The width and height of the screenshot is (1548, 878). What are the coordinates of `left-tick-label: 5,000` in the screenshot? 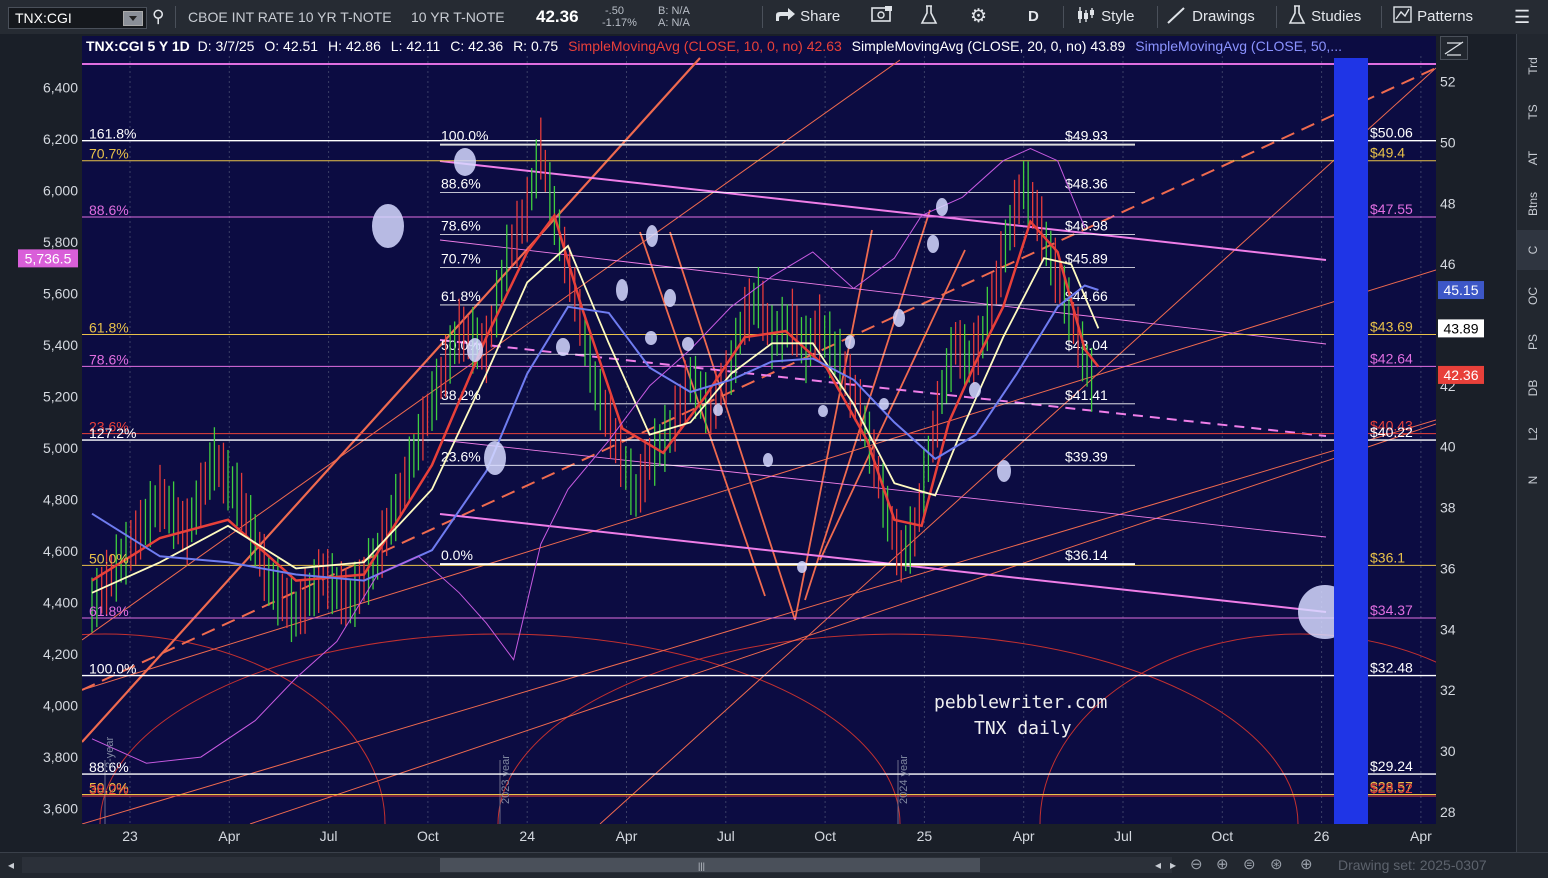 It's located at (60, 448).